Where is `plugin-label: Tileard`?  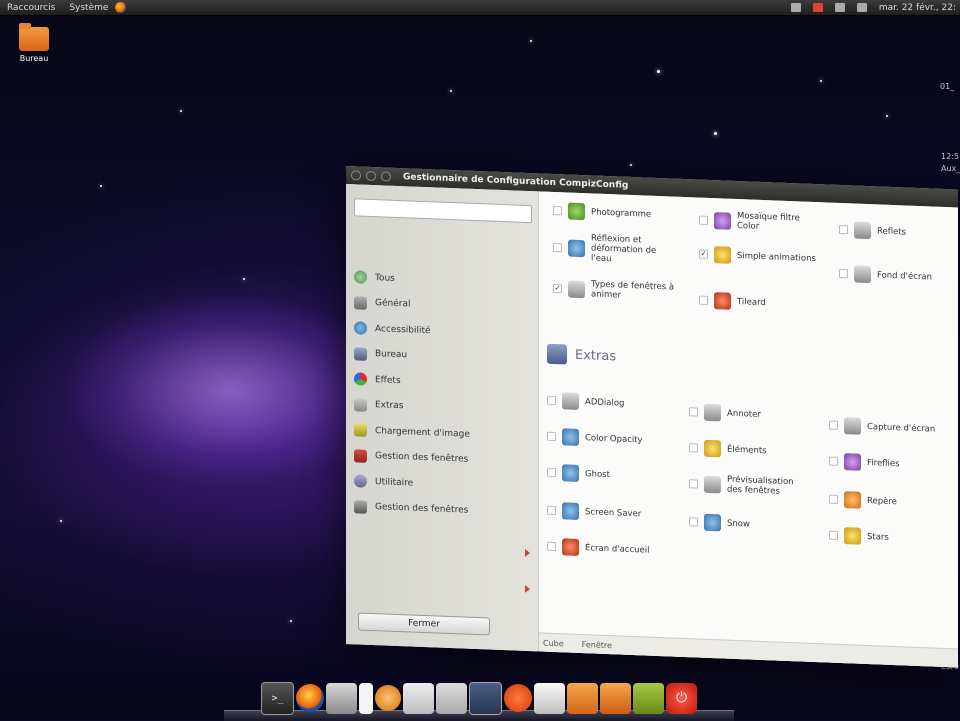
plugin-label: Tileard is located at coordinates (751, 302).